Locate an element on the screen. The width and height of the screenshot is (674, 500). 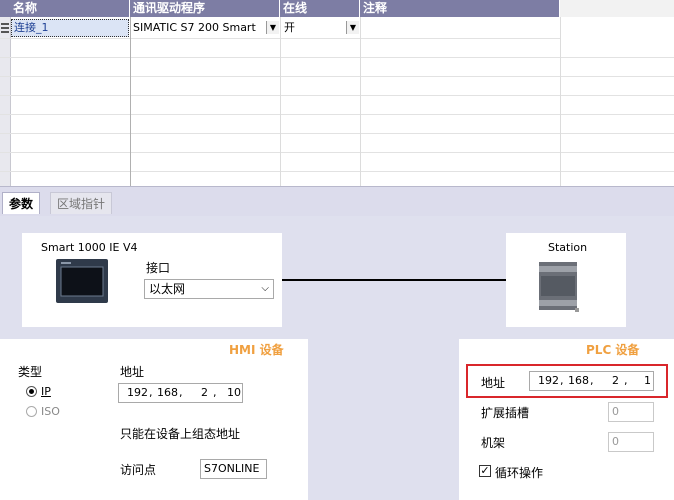
column-header-driver: 通讯驱动程序 is located at coordinates (205, 8).